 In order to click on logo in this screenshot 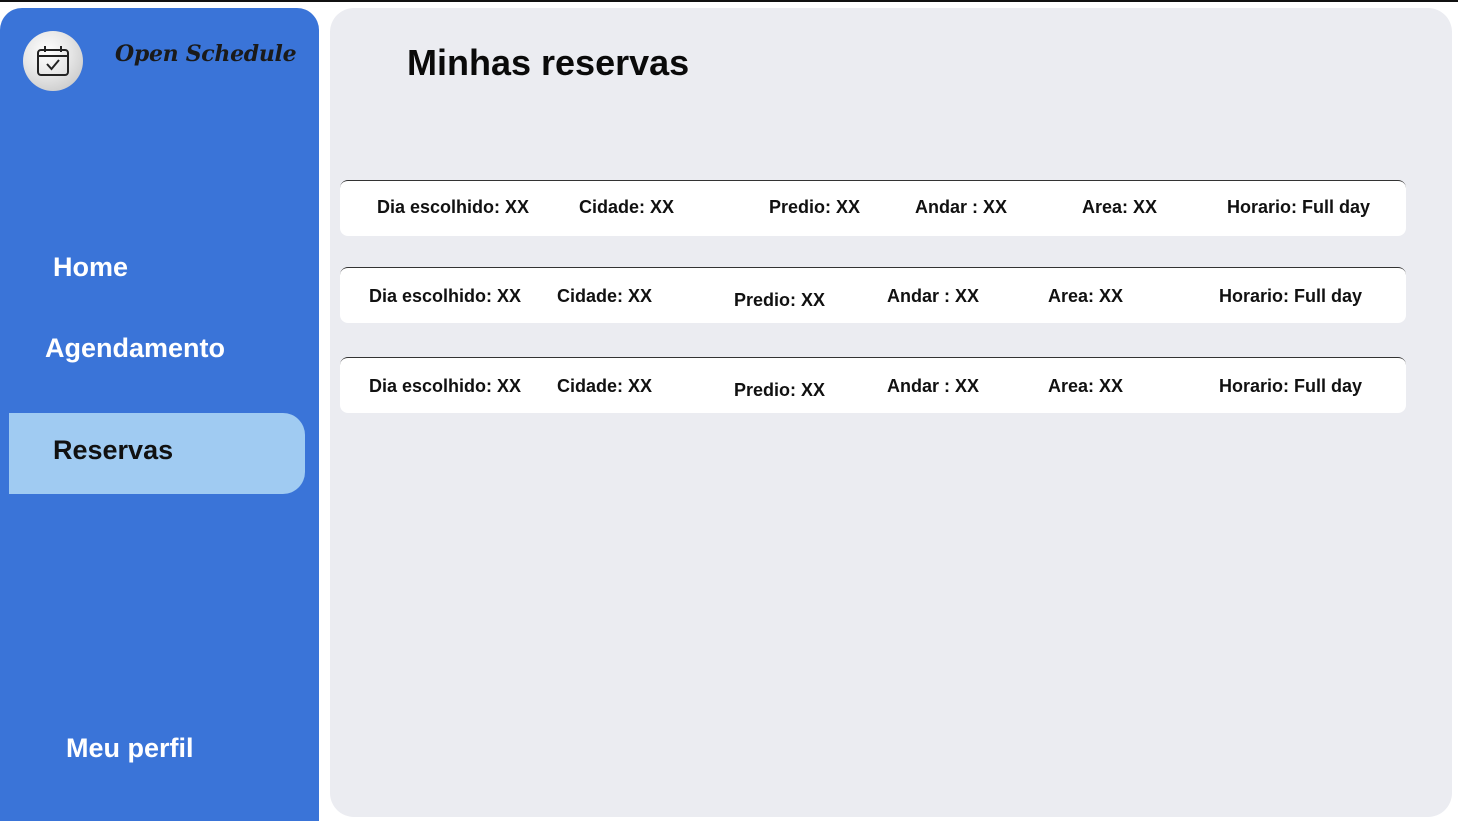, I will do `click(53, 61)`.